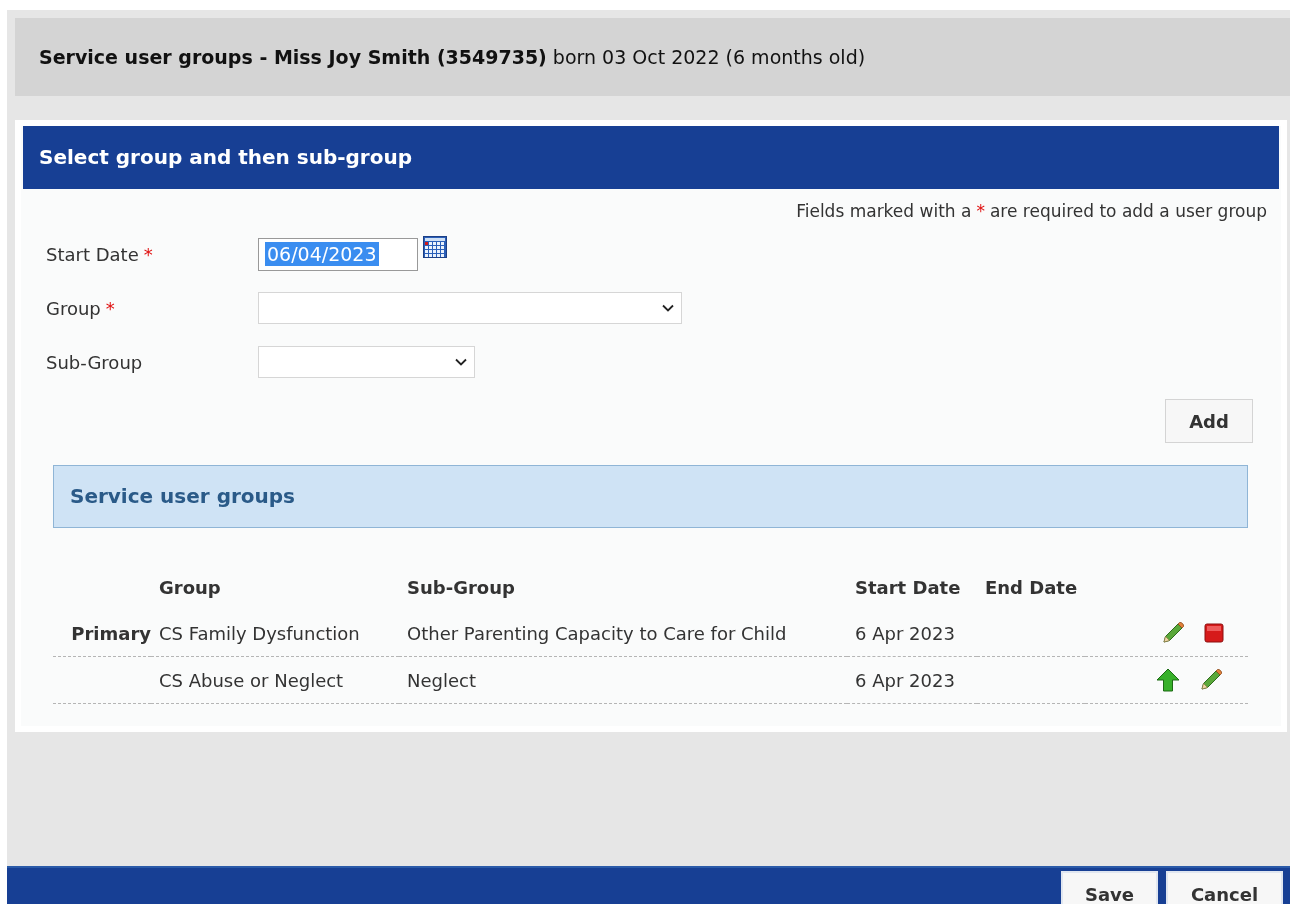  What do you see at coordinates (452, 57) in the screenshot?
I see `page-title: Service user groups - Miss Joy Smith (3549735) born 03 Oct 2022 (6 months old)` at bounding box center [452, 57].